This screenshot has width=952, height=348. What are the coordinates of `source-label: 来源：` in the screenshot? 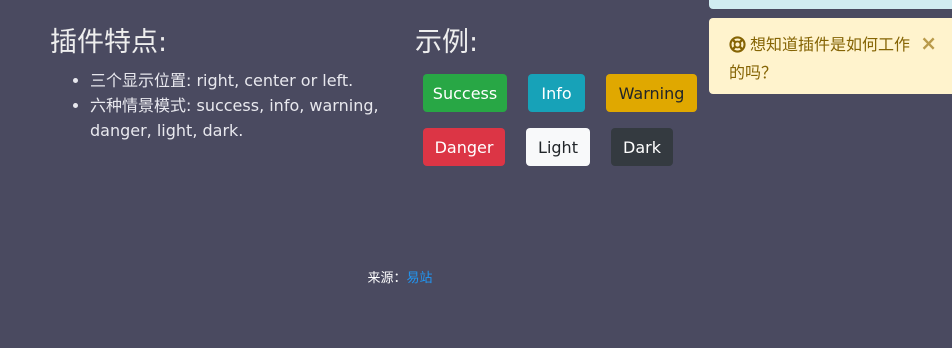 It's located at (387, 278).